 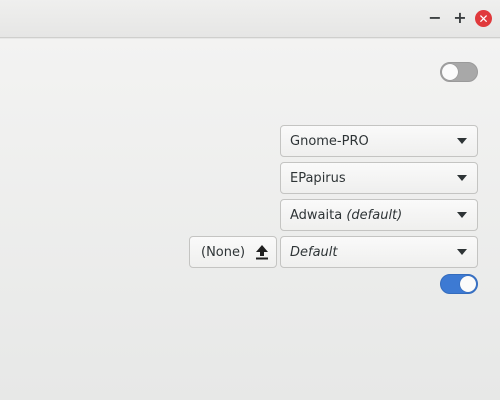 What do you see at coordinates (346, 215) in the screenshot?
I see `cursor-dropdown-value: Adwaita (default)` at bounding box center [346, 215].